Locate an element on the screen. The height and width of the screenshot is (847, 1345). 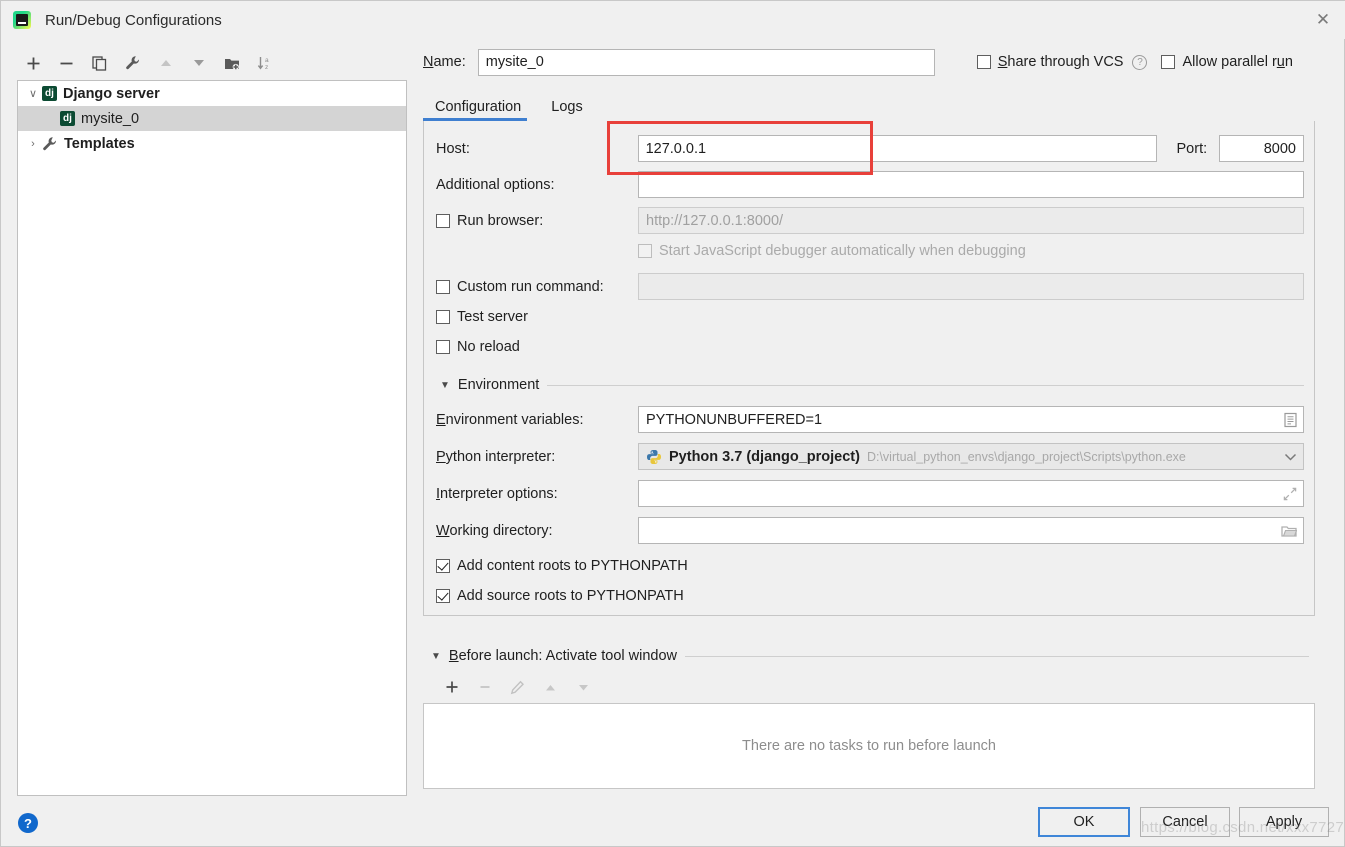
title-bar: Run/Debug Configurations ✕ is located at coordinates (673, 20).